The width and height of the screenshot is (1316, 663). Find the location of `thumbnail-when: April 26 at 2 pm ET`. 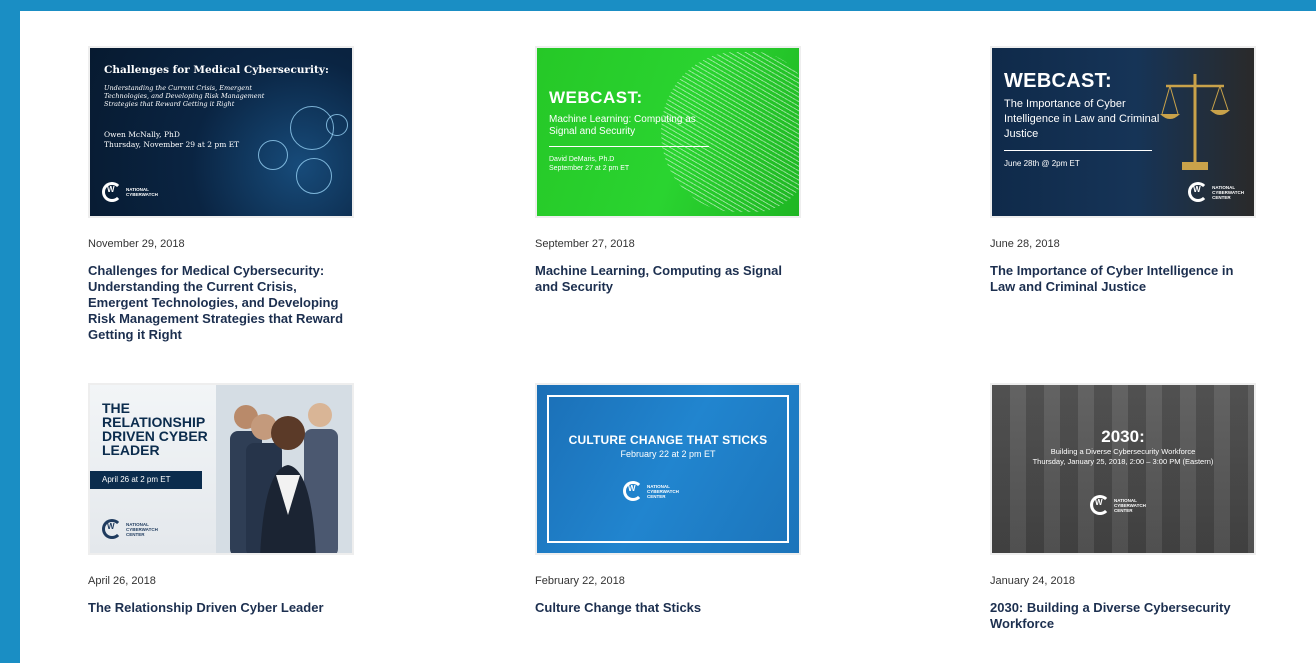

thumbnail-when: April 26 at 2 pm ET is located at coordinates (146, 480).